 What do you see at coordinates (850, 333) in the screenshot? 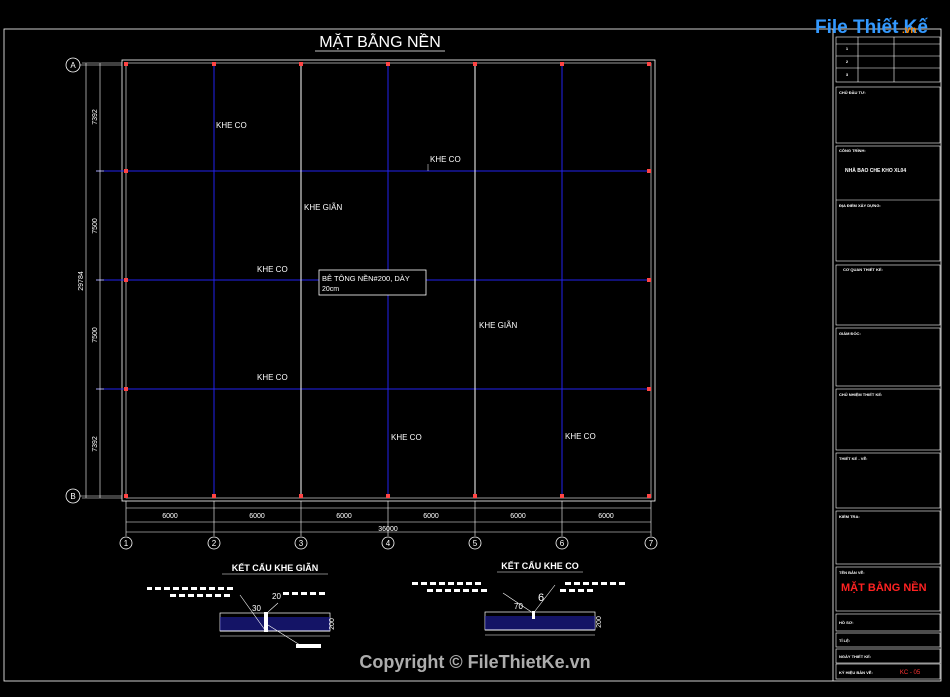
I see `tb-giam-doc: GIÁM ĐỐC:` at bounding box center [850, 333].